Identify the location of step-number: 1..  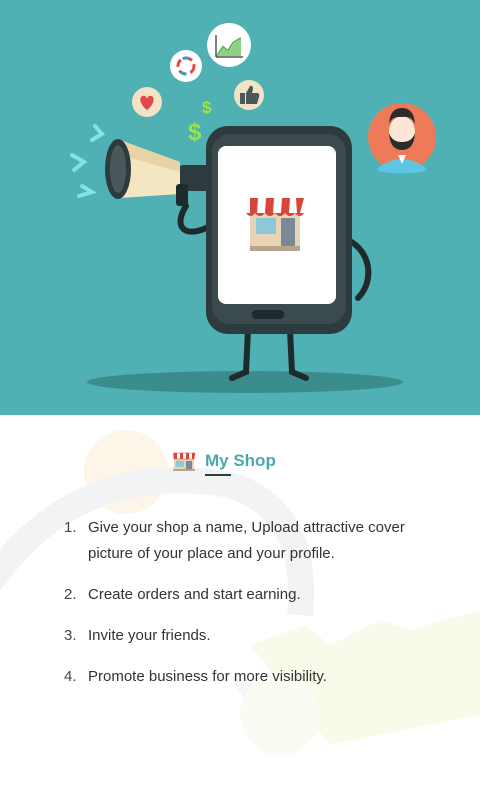
(70, 527).